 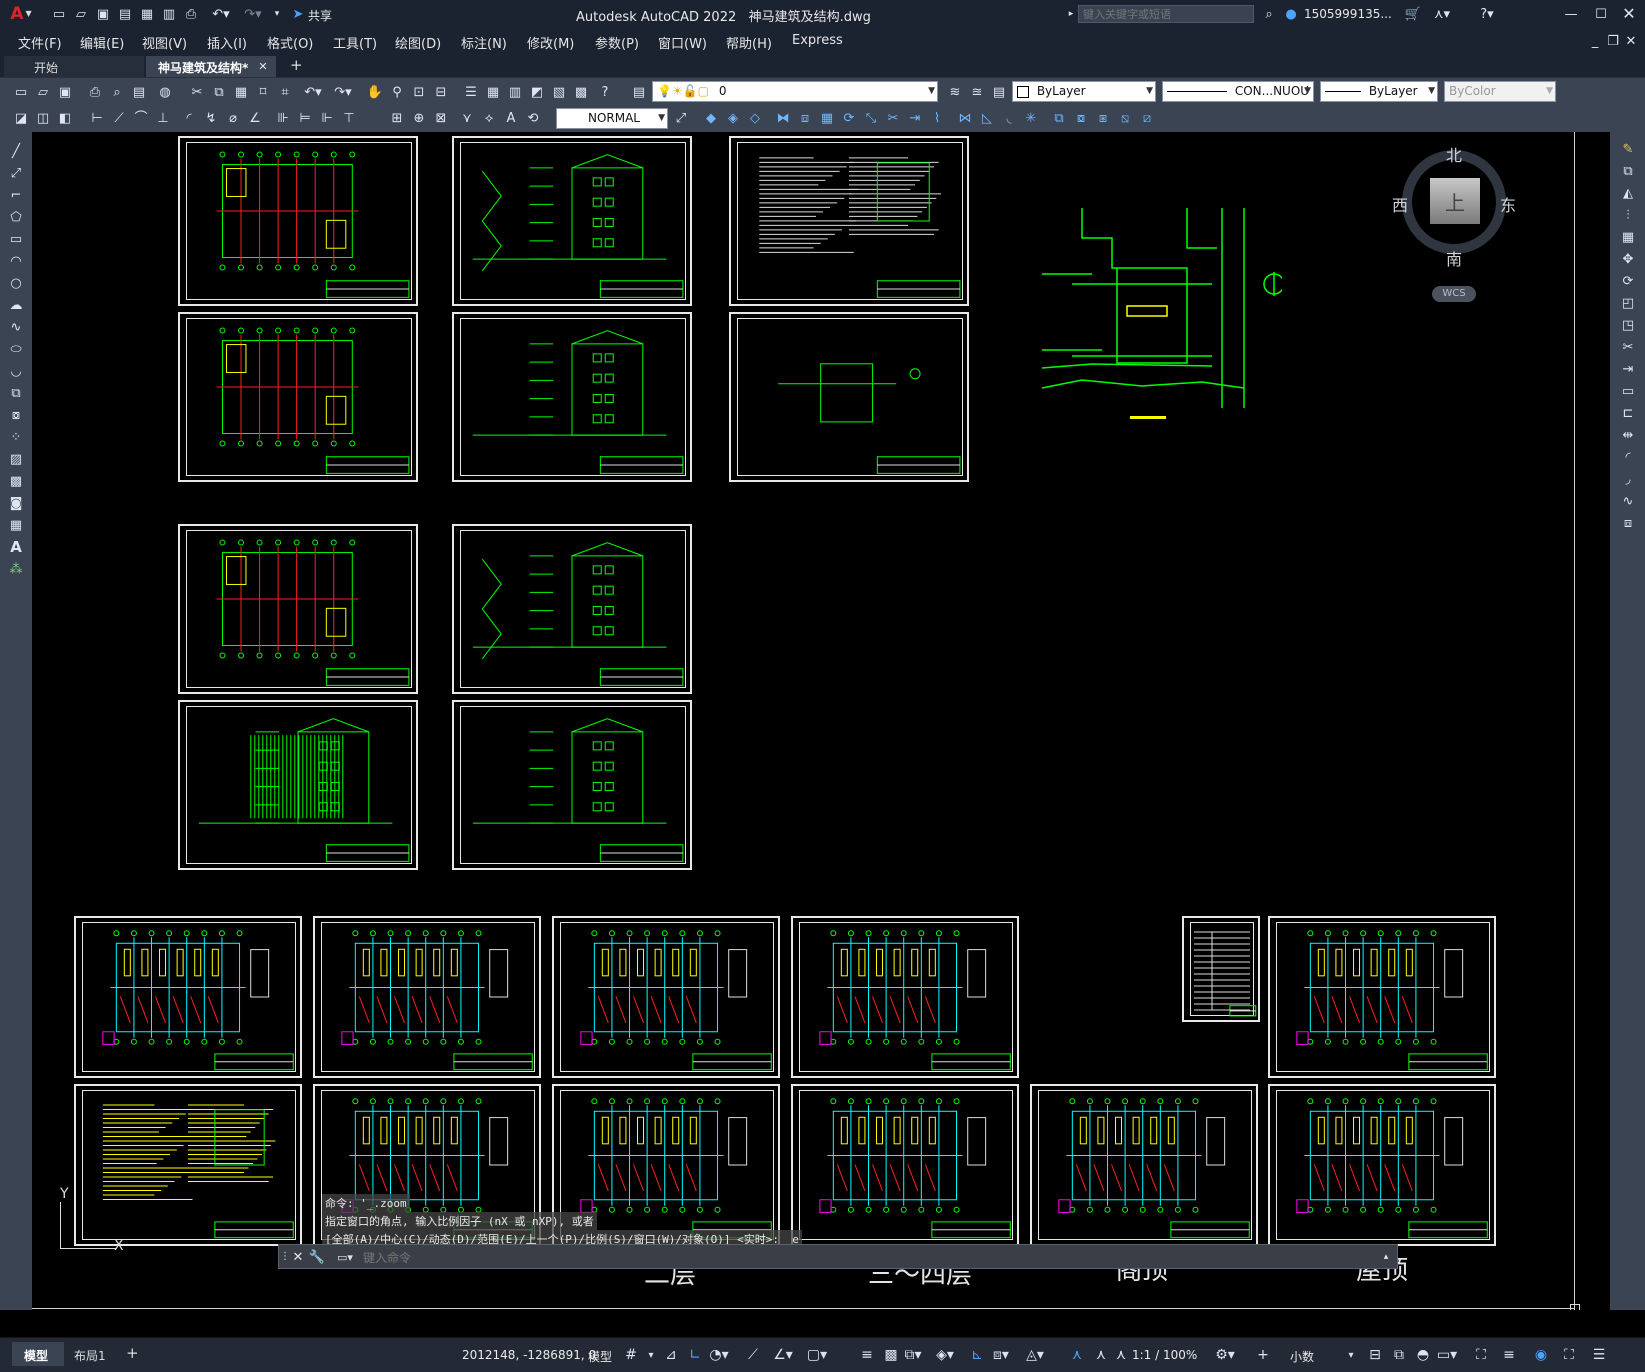 I want to click on layer-previous-icon: ≊, so click(x=977, y=92).